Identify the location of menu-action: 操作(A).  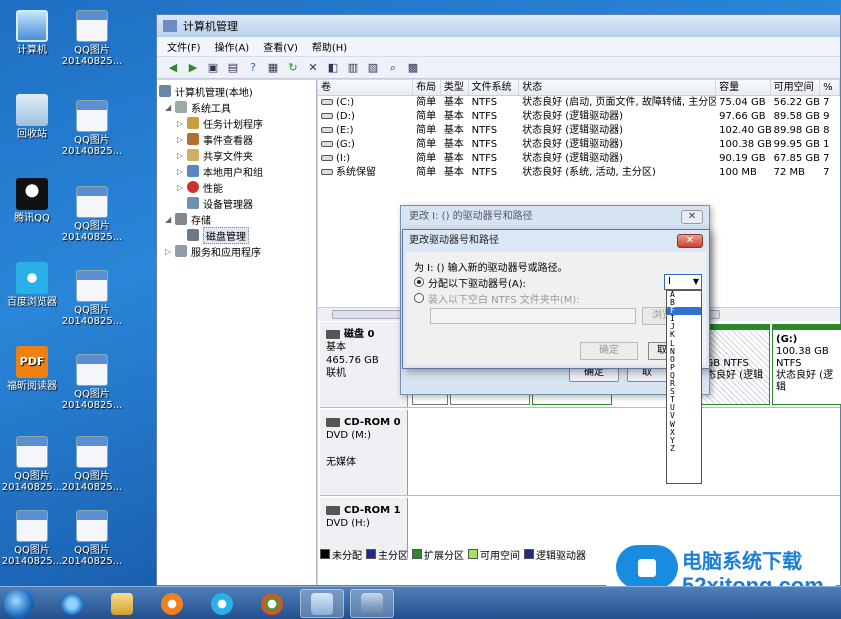
(232, 46).